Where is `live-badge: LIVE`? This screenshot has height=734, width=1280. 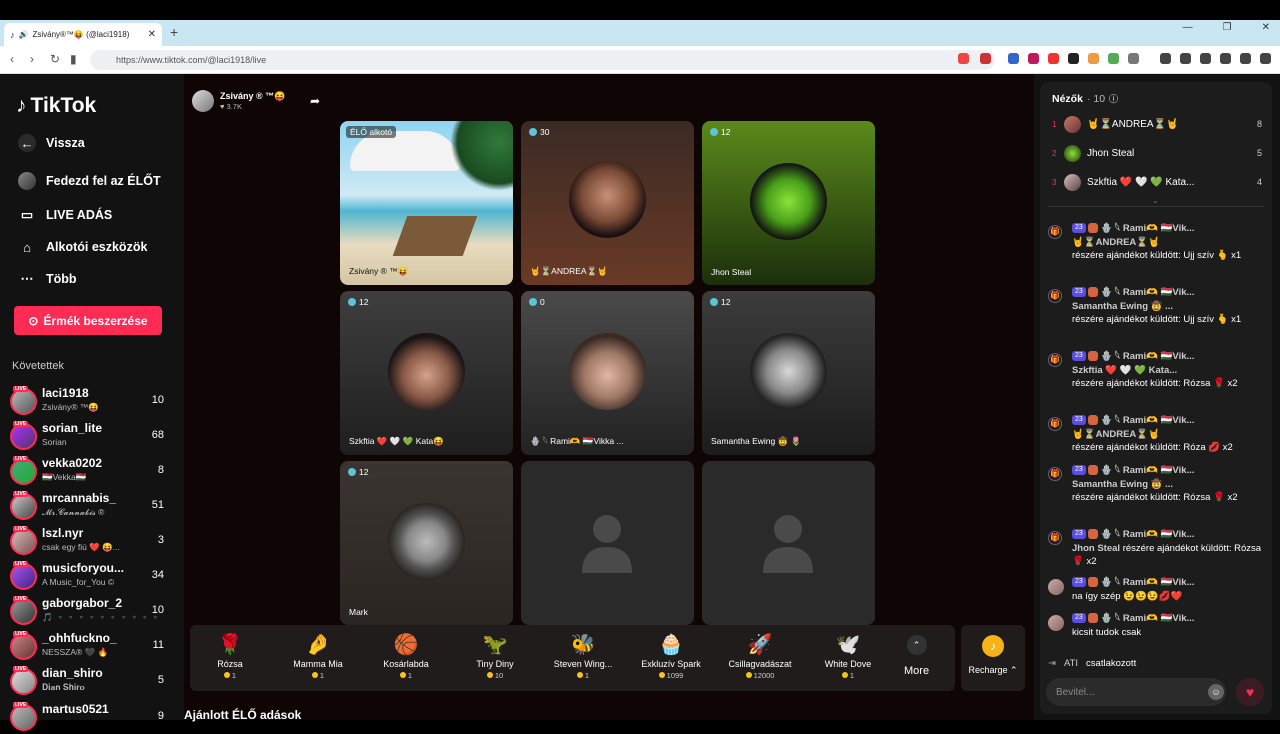
live-badge: LIVE is located at coordinates (21, 634).